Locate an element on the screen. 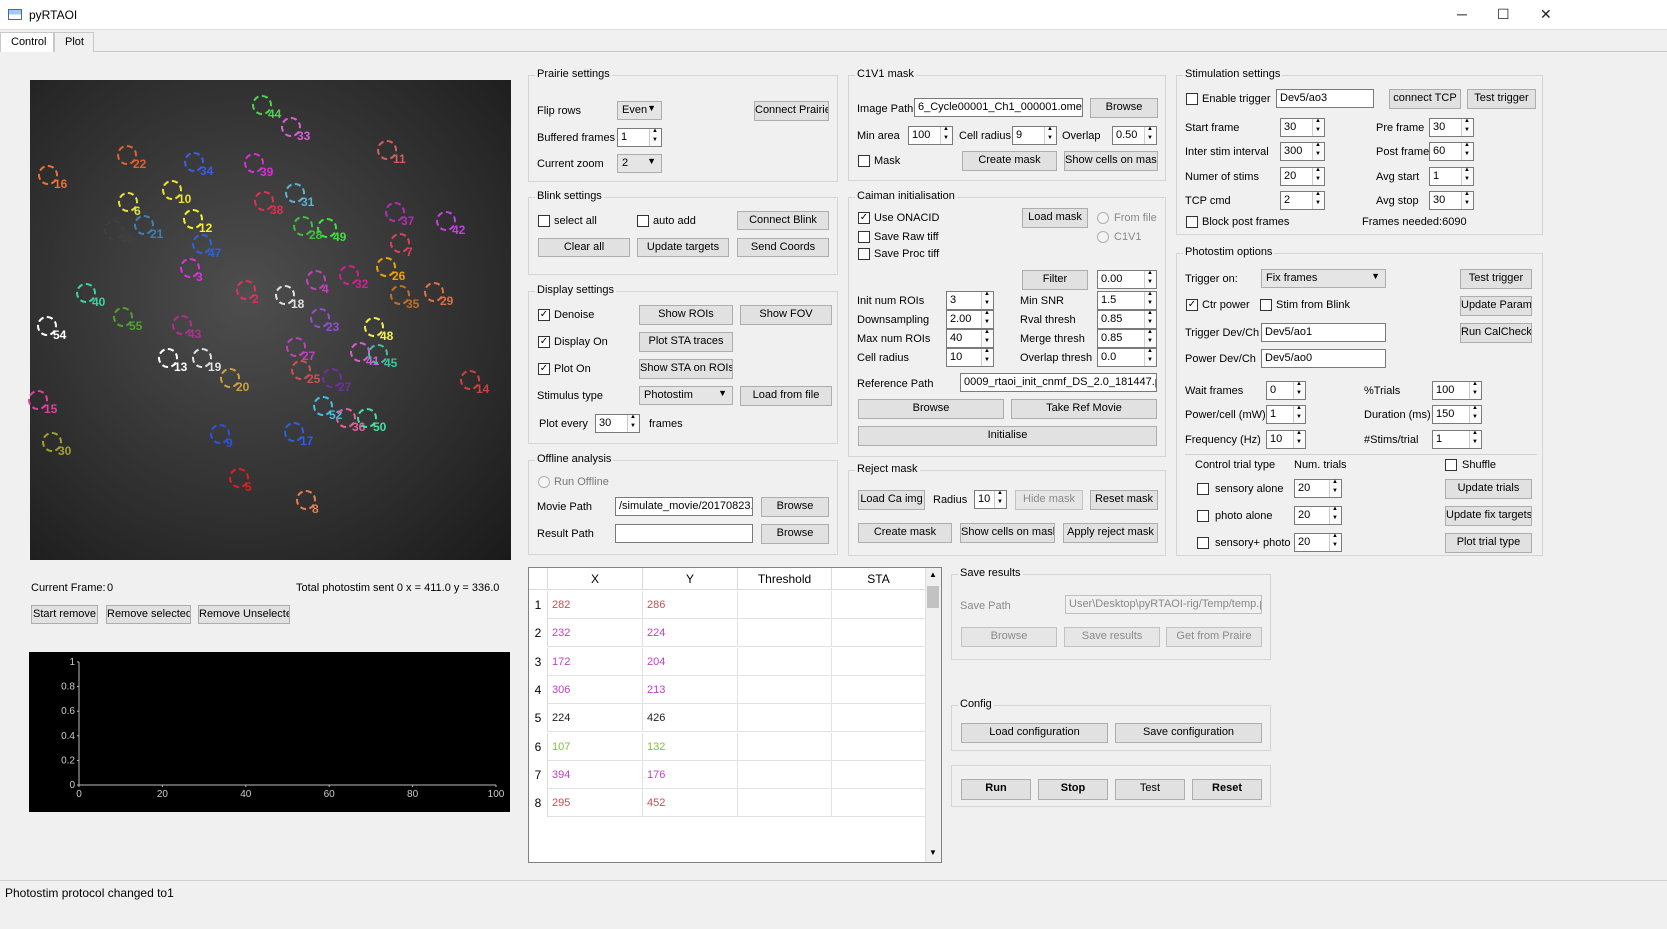 Image resolution: width=1667 pixels, height=929 pixels. select-all-checkbox is located at coordinates (544, 221).